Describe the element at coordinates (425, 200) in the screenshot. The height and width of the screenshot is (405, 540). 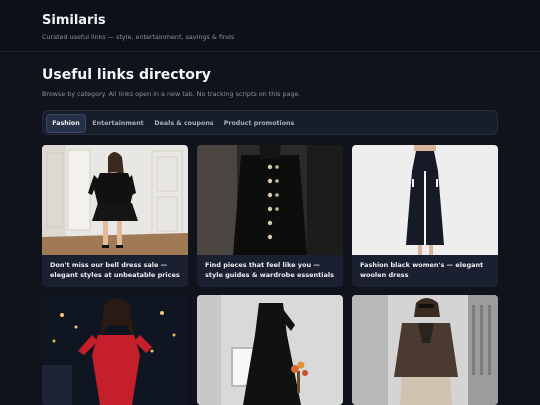
I see `card-image-woolen-dress` at that location.